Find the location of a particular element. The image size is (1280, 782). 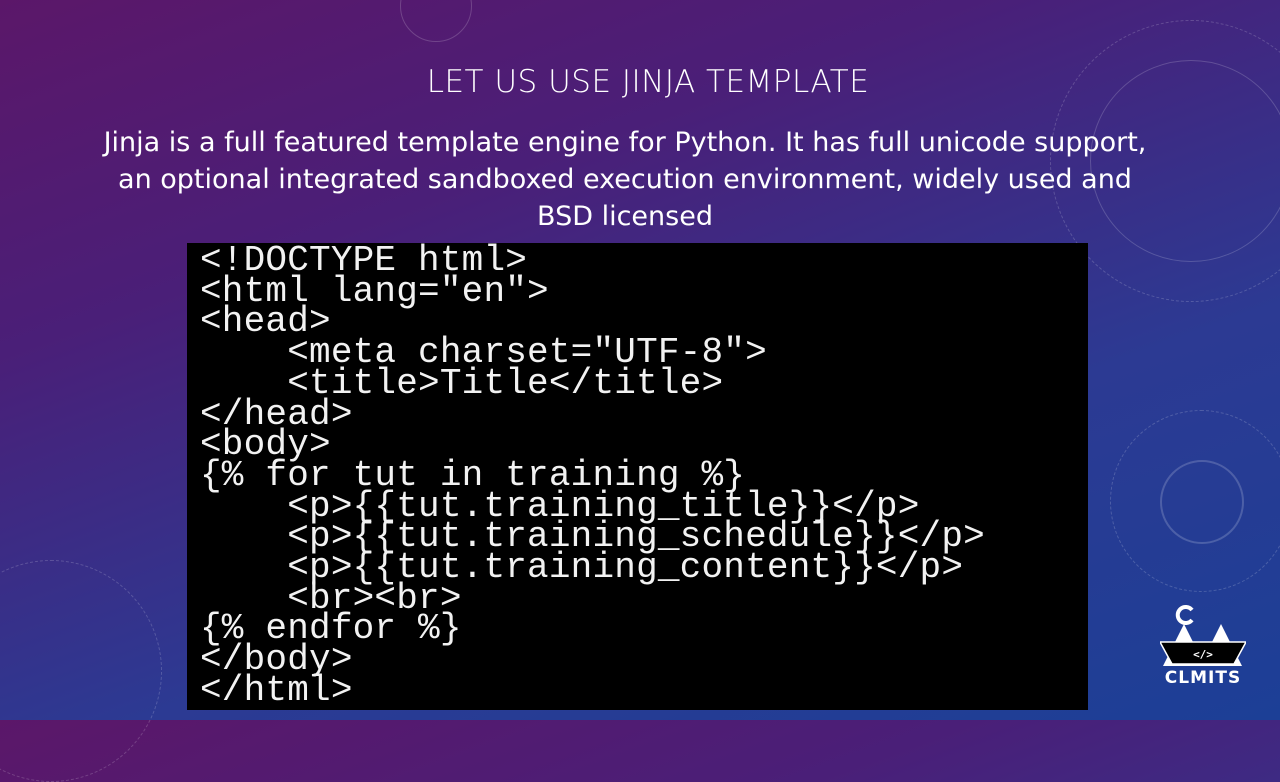

logo-badge: </> is located at coordinates (1203, 654).